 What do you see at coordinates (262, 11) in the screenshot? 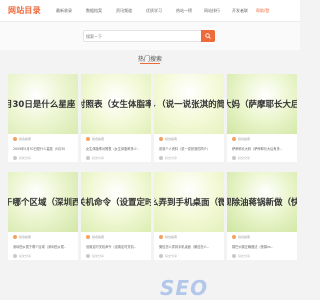
I see `login-link: 帮助/登` at bounding box center [262, 11].